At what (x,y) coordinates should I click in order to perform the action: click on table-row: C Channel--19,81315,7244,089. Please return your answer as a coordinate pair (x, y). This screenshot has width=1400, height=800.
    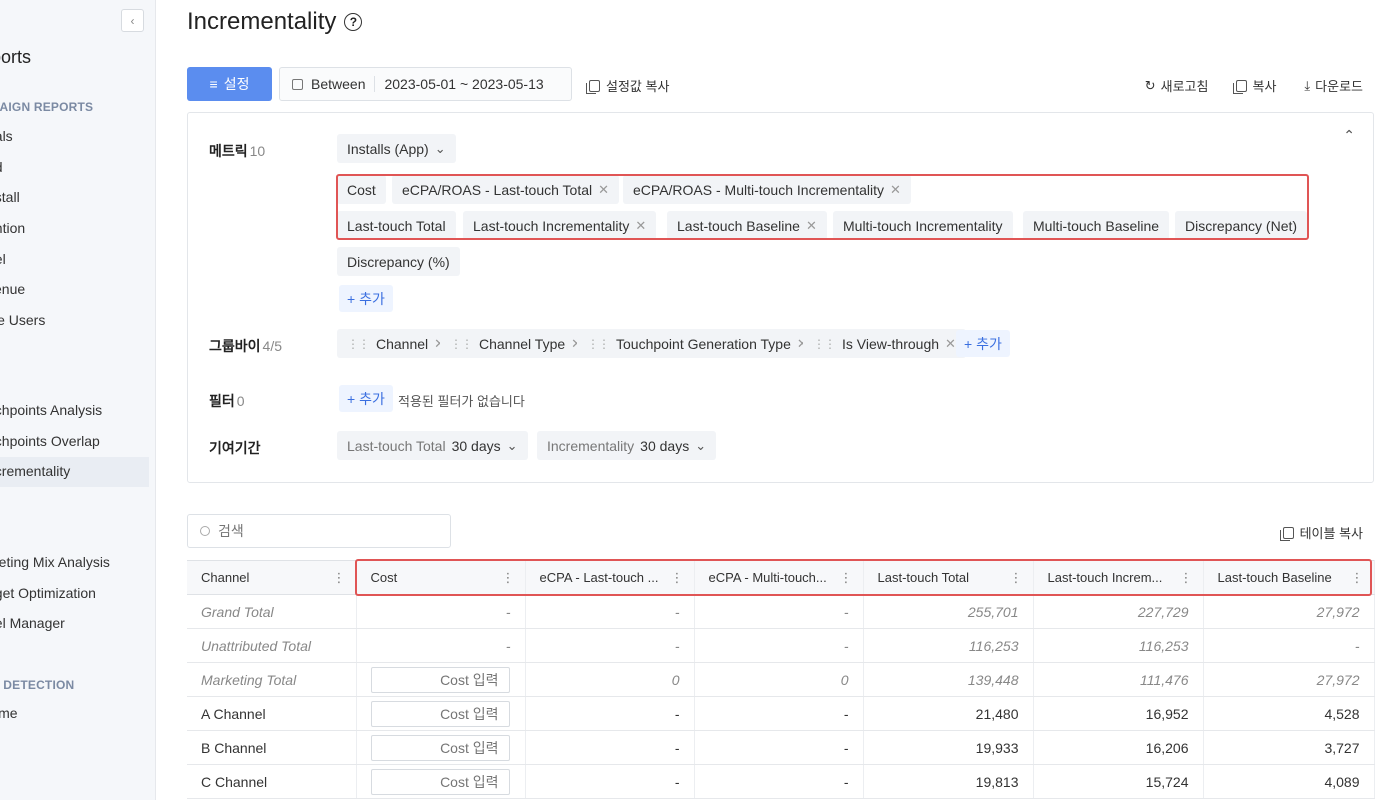
    Looking at the image, I should click on (781, 781).